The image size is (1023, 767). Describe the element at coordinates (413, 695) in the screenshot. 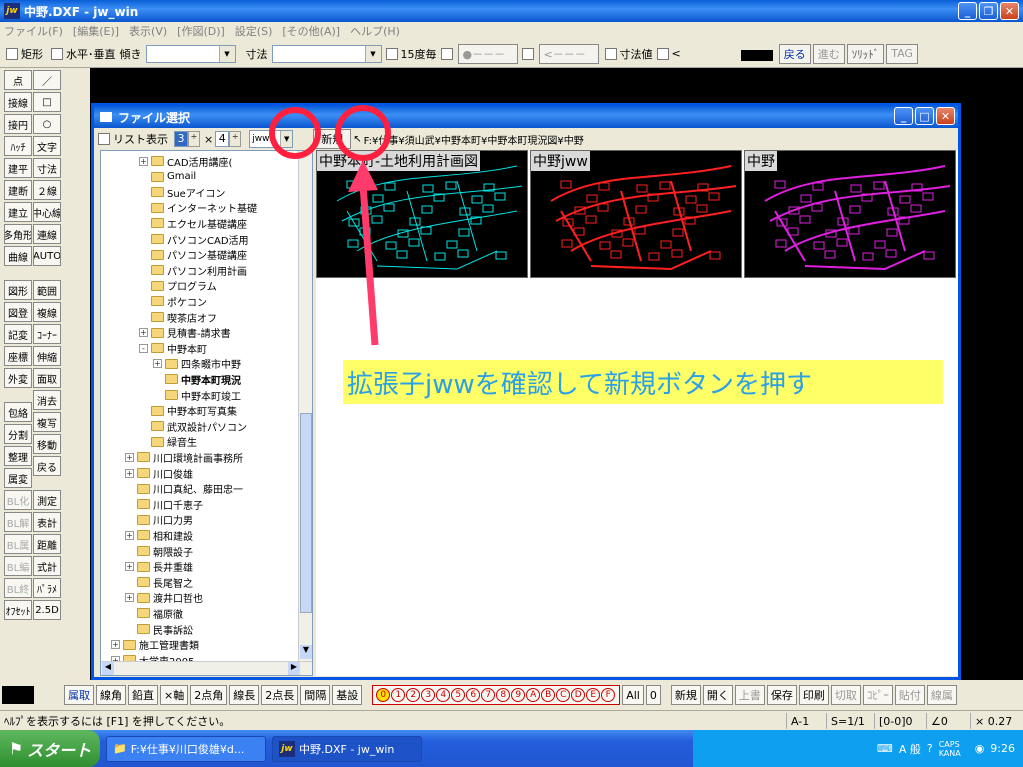

I see `layer-button-2: 2` at that location.